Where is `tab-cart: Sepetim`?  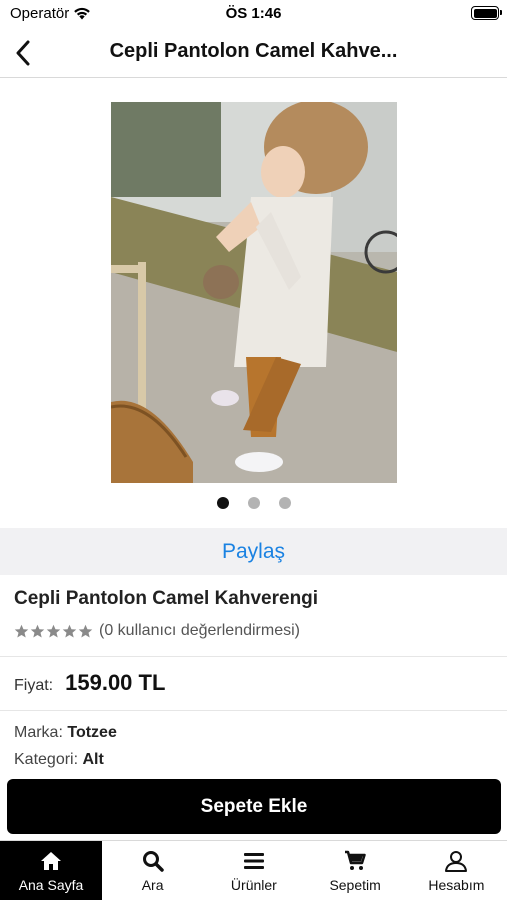
tab-cart: Sepetim is located at coordinates (355, 870).